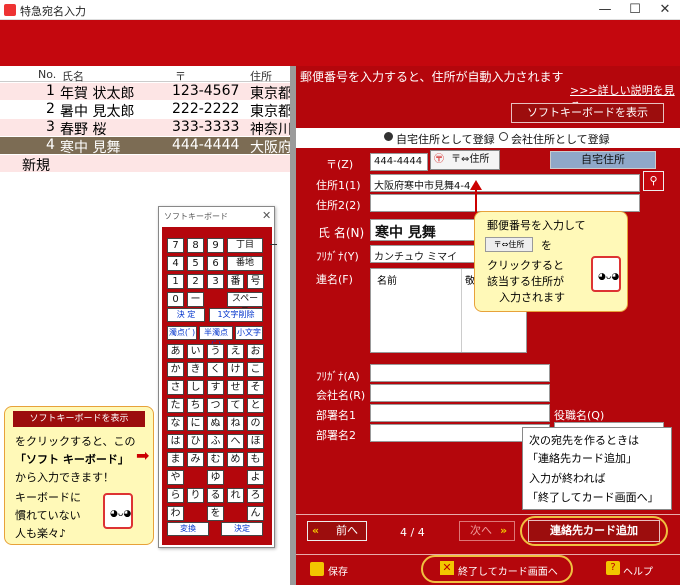 Image resolution: width=680 pixels, height=585 pixels. Describe the element at coordinates (638, 570) in the screenshot. I see `help-button: ヘルプ` at that location.